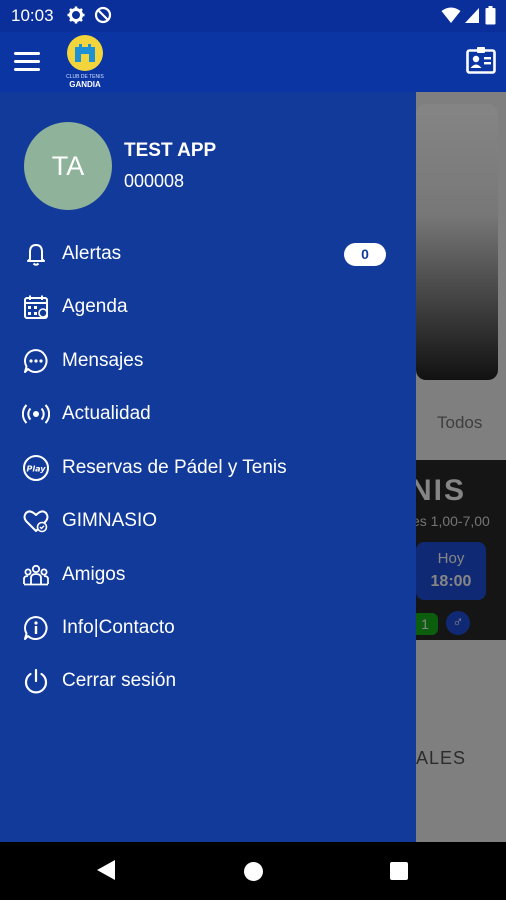 The image size is (506, 900). What do you see at coordinates (208, 521) in the screenshot?
I see `menu-item-gimnasio: GIMNASIO` at bounding box center [208, 521].